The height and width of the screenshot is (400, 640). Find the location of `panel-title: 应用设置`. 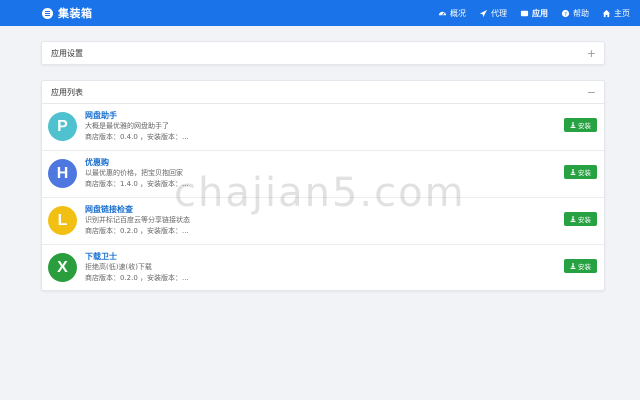

panel-title: 应用设置 is located at coordinates (67, 53).